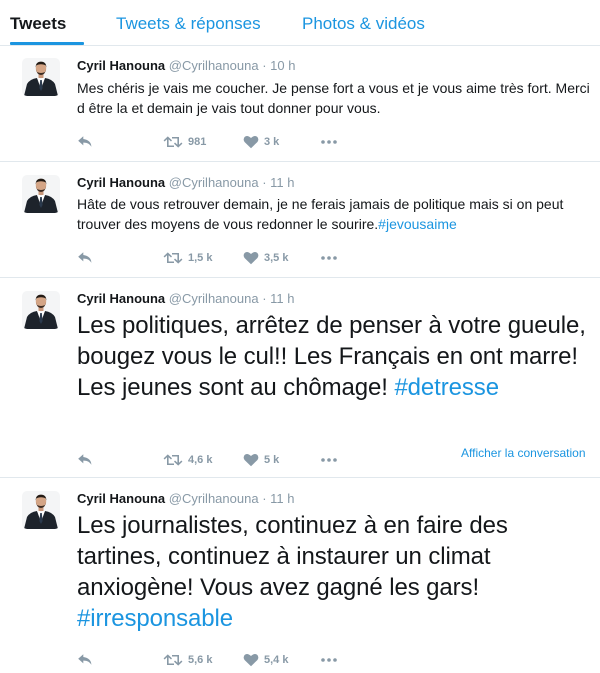 The image size is (600, 673). I want to click on retweet-button: 5,6 k, so click(187, 660).